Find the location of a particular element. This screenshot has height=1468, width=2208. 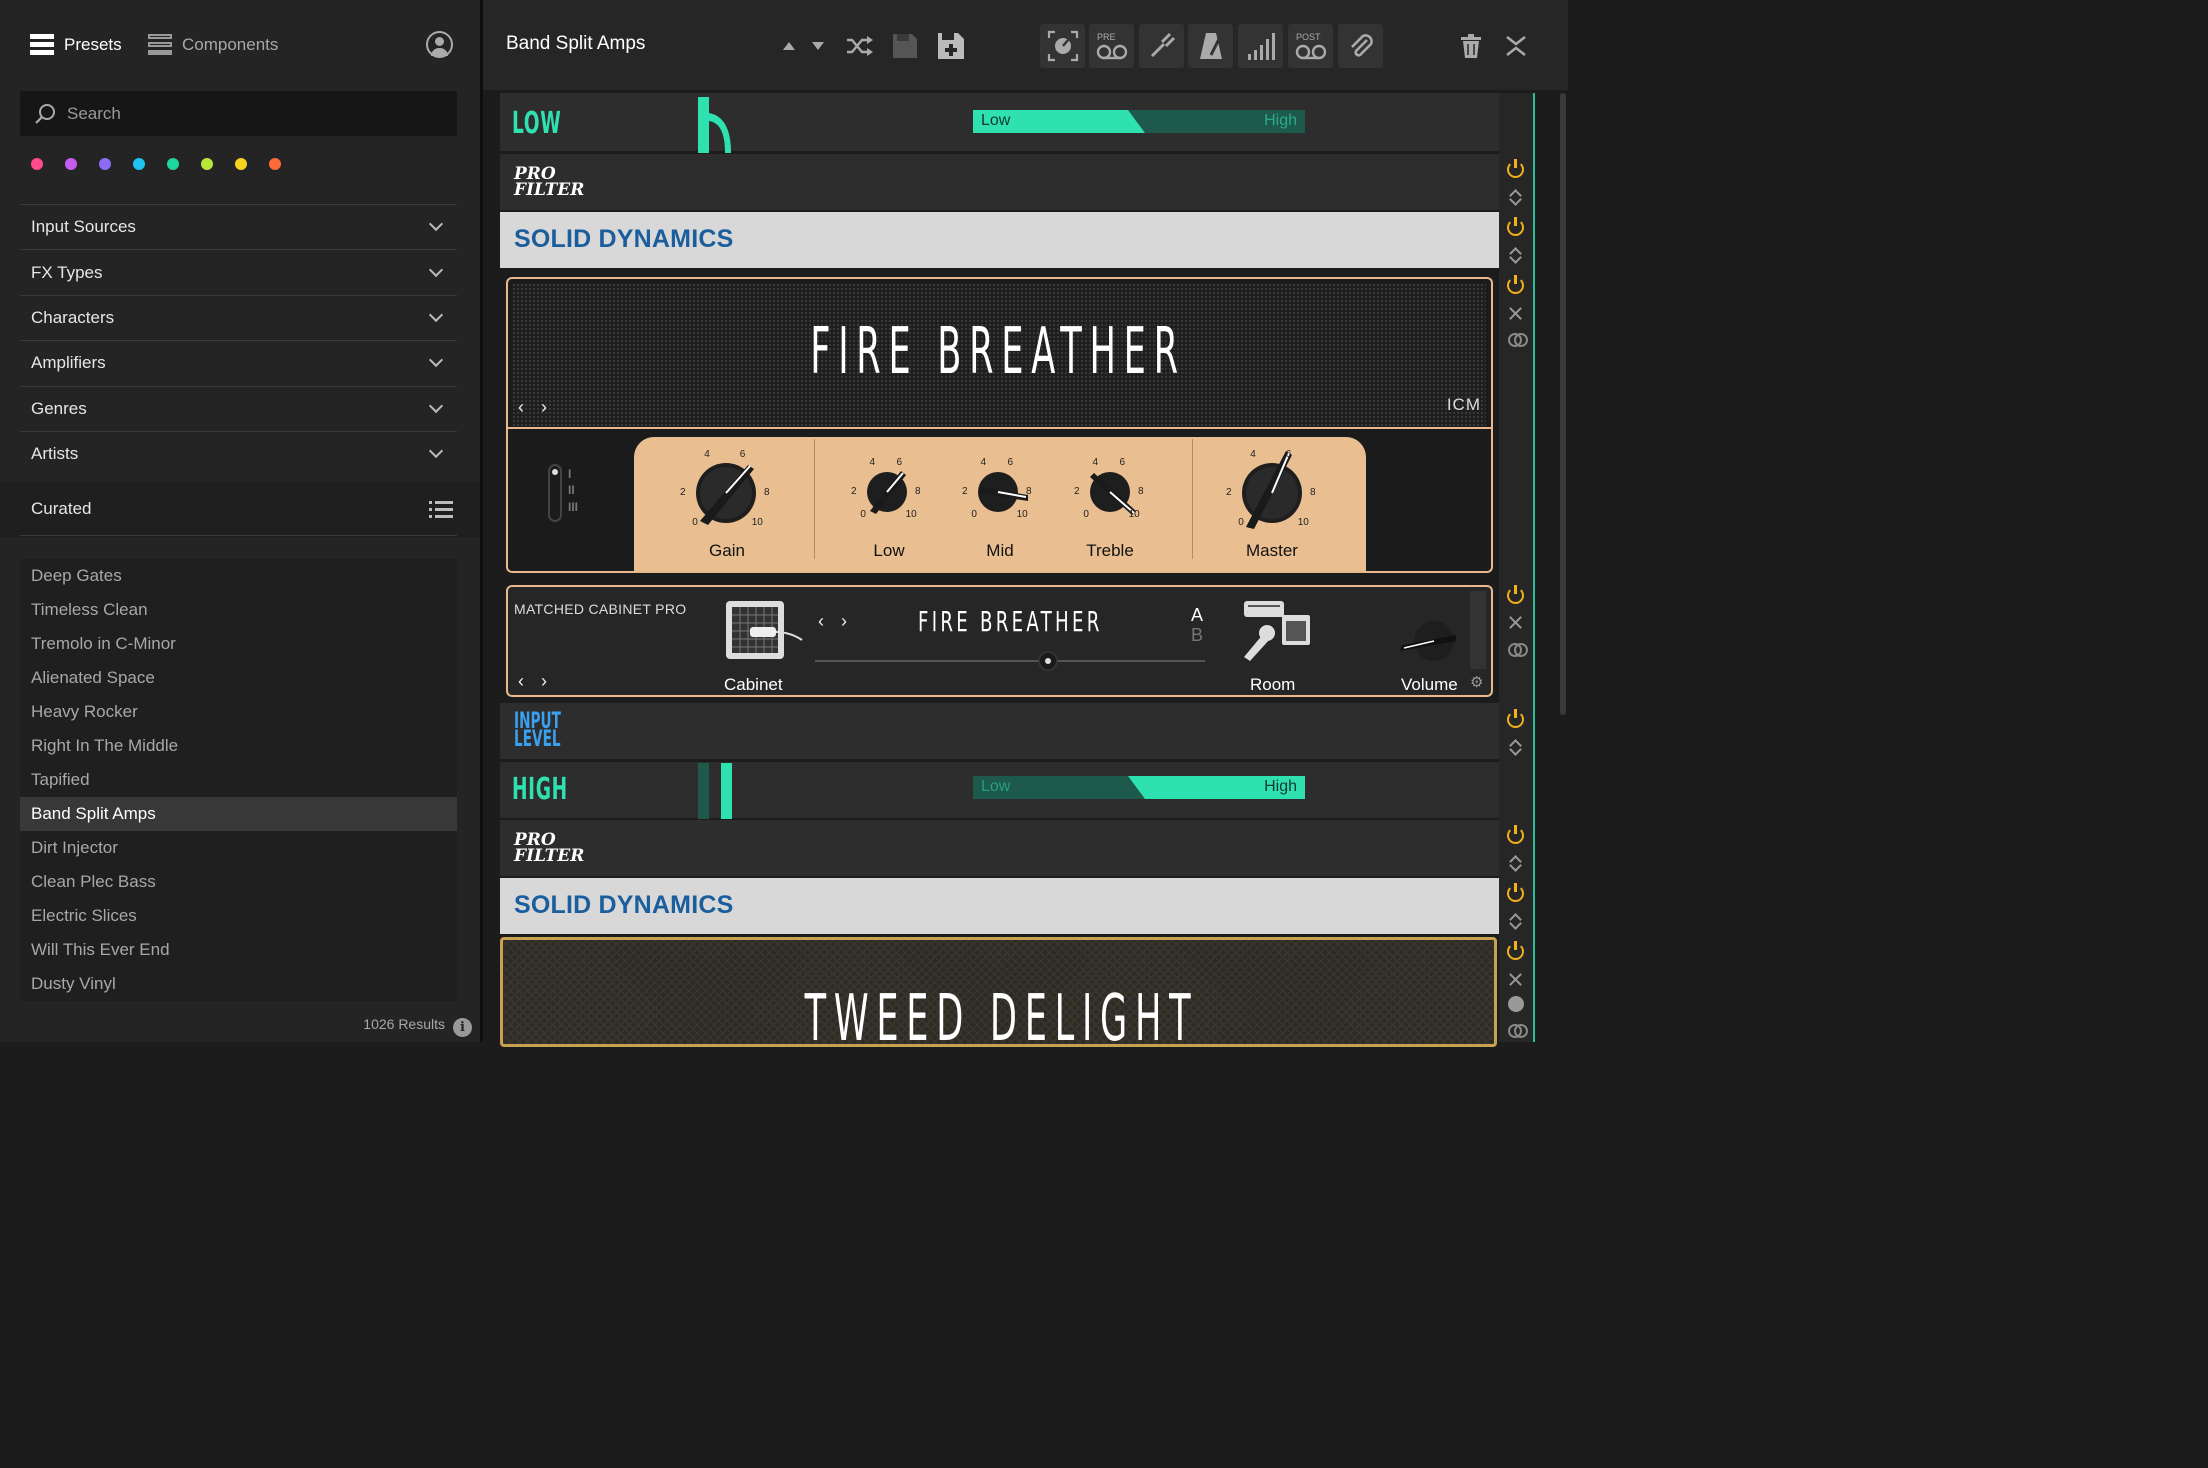

tab-presets: Presets is located at coordinates (76, 45).